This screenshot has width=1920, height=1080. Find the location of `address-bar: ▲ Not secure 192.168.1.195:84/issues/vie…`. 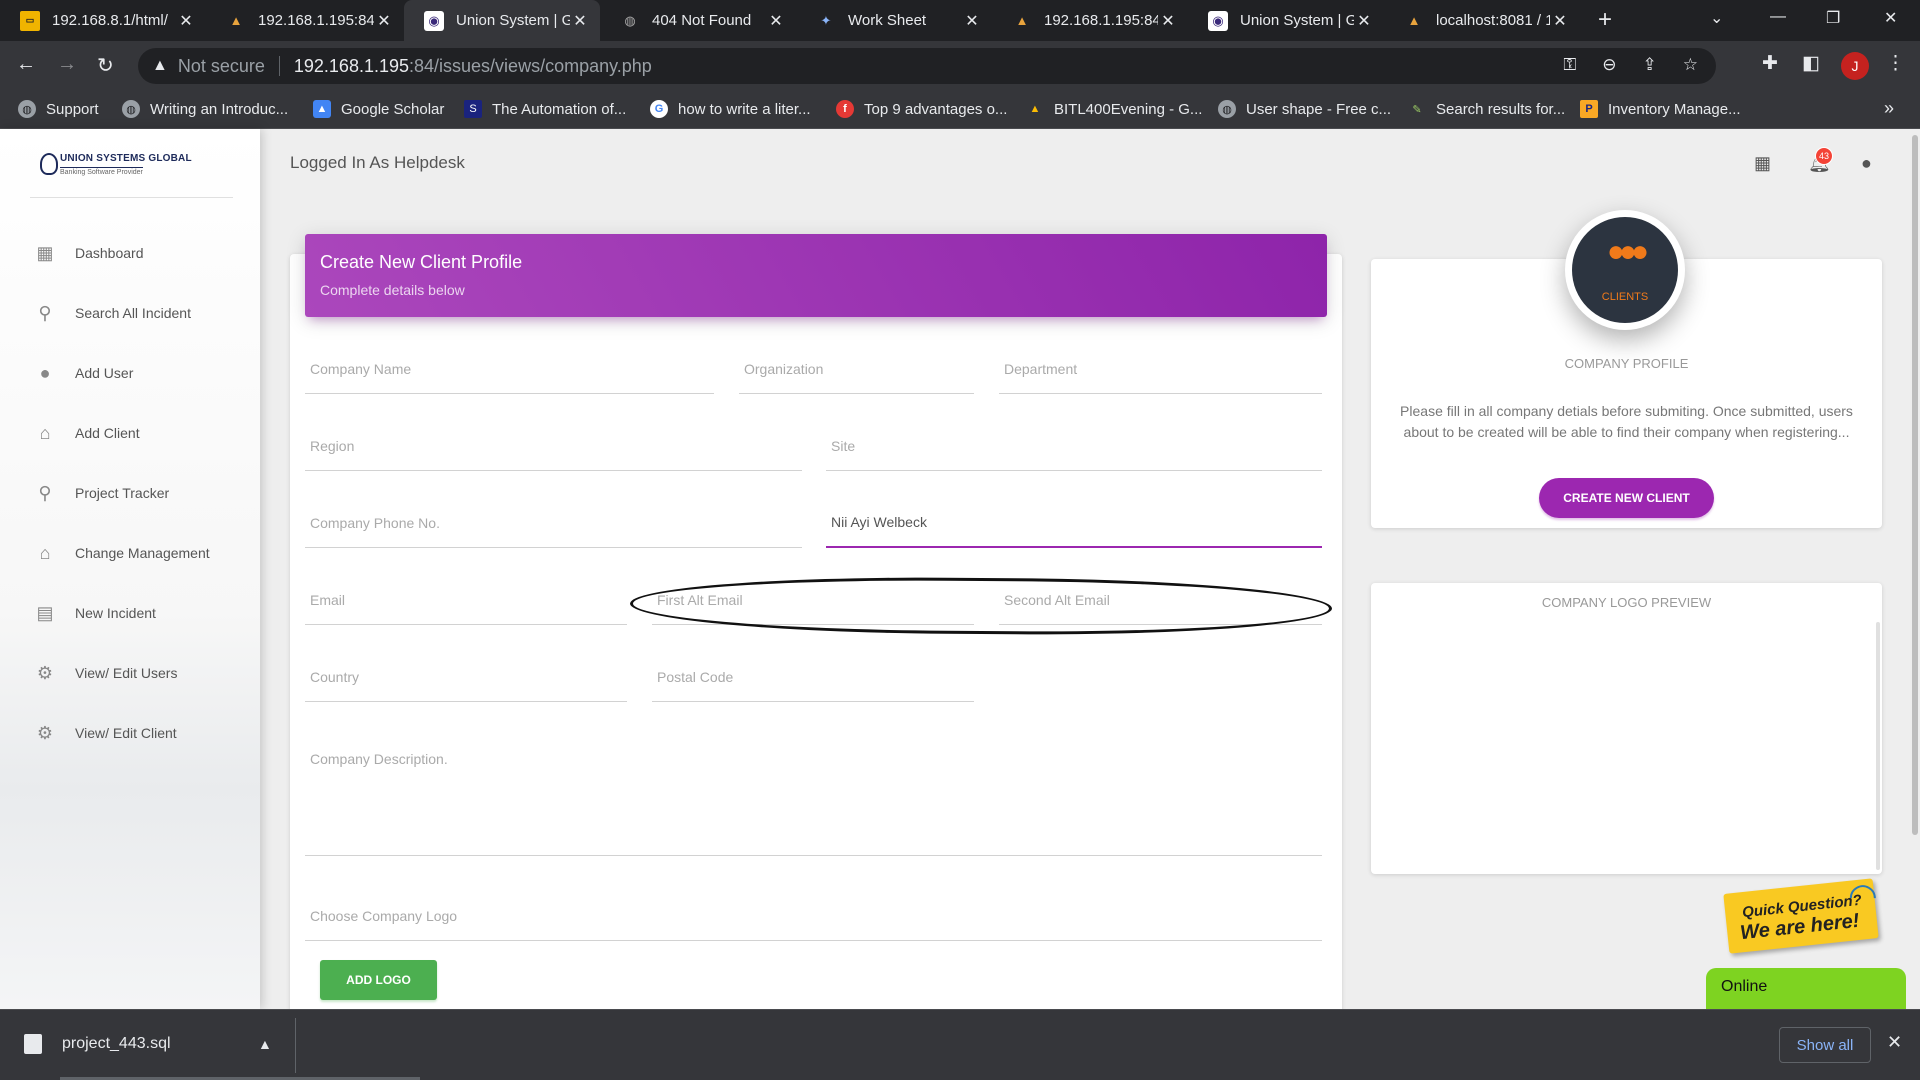

address-bar: ▲ Not secure 192.168.1.195:84/issues/vie… is located at coordinates (927, 66).